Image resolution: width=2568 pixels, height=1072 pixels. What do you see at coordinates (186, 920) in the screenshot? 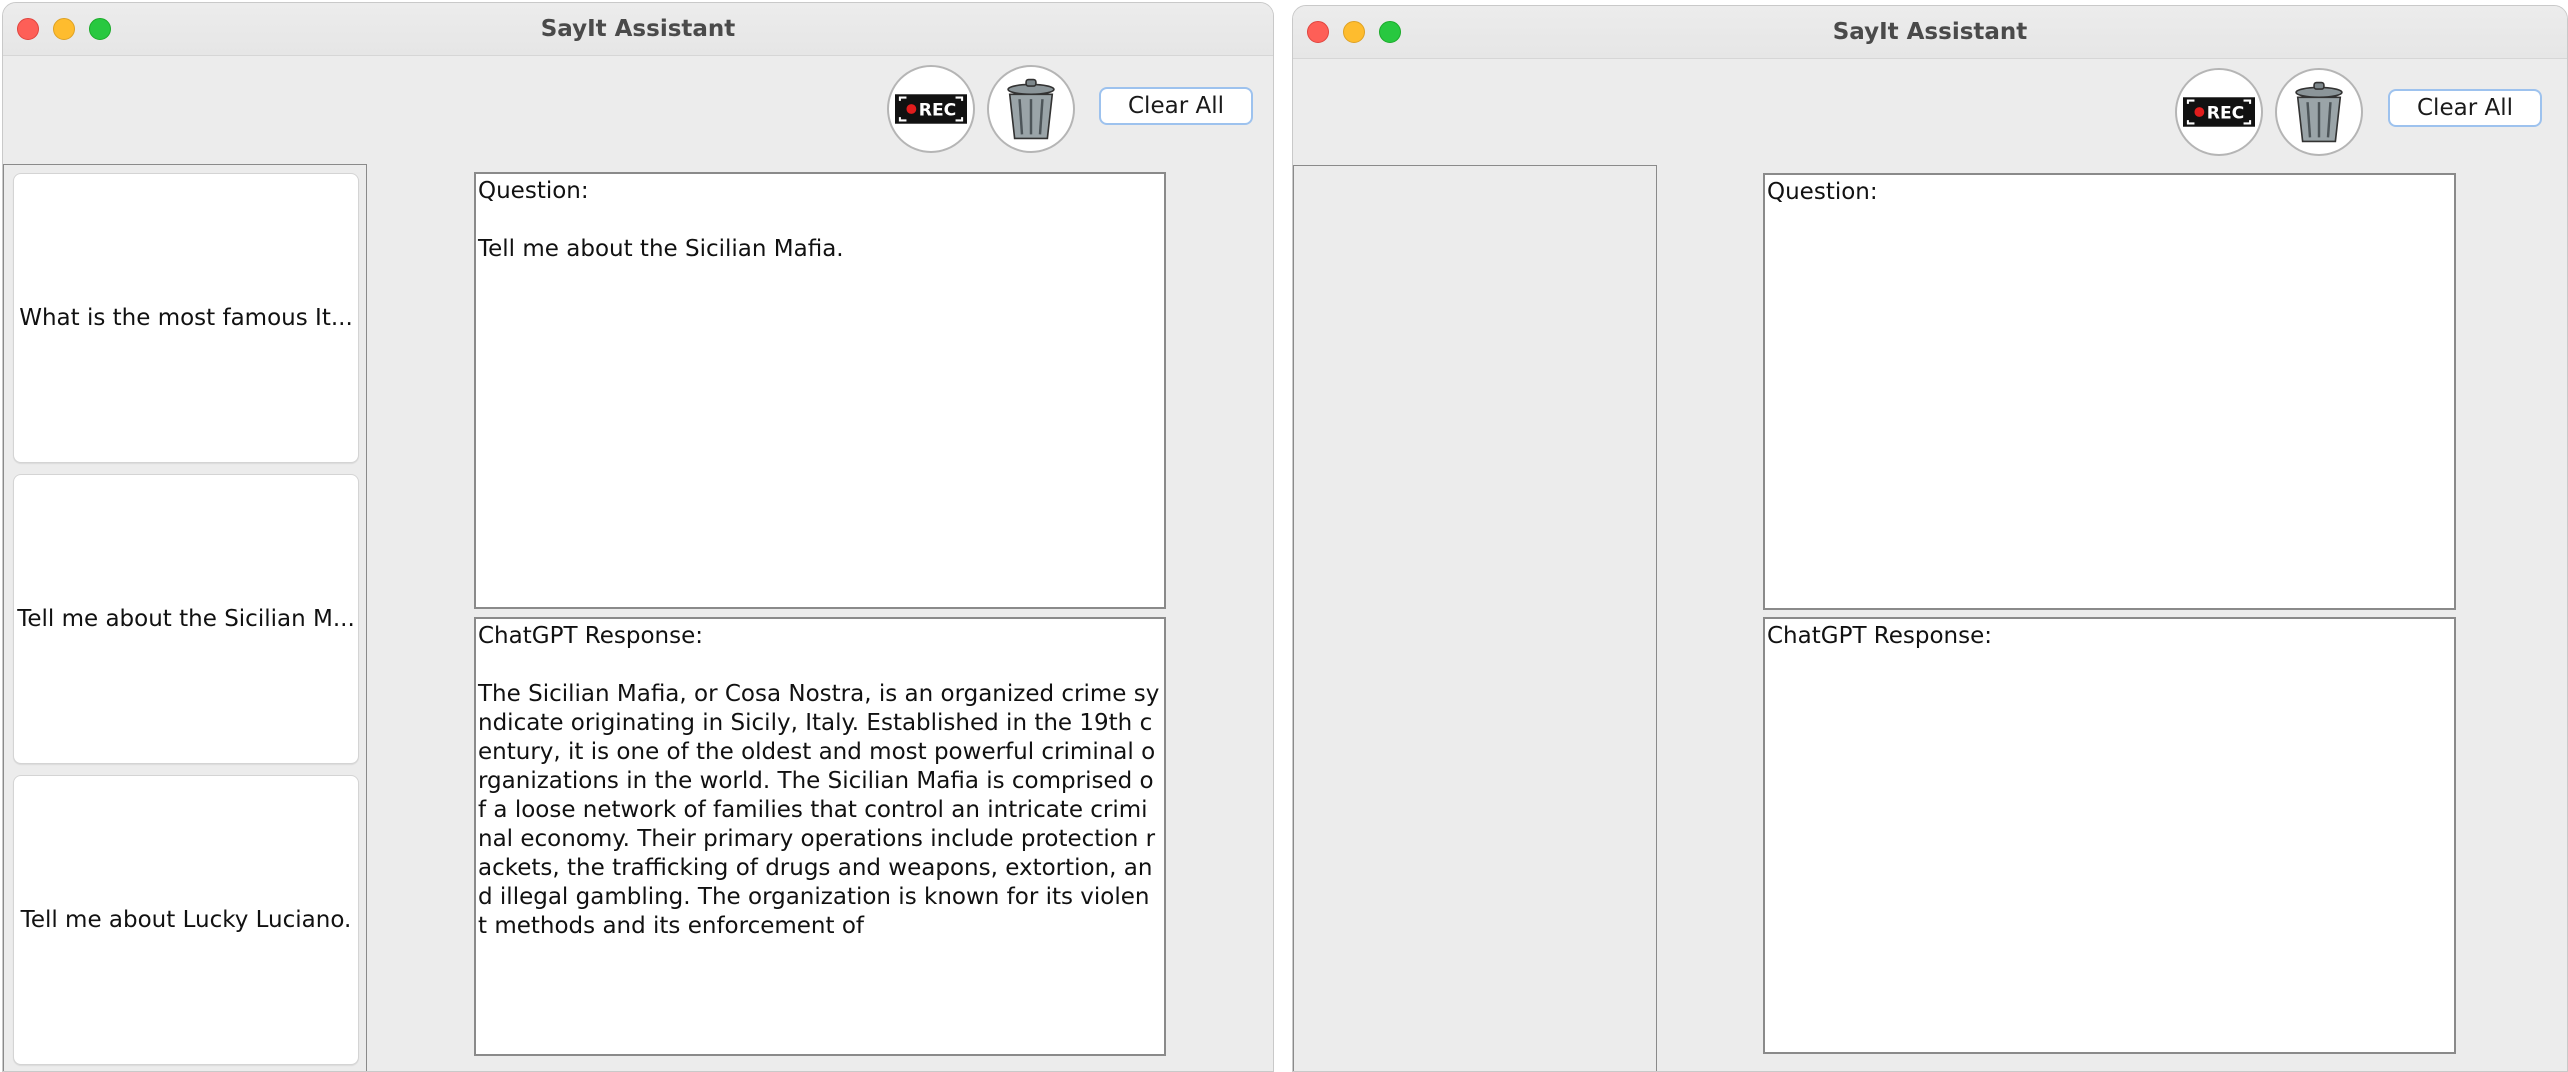
I see `history-item: Tell me about Lucky Luciano.` at bounding box center [186, 920].